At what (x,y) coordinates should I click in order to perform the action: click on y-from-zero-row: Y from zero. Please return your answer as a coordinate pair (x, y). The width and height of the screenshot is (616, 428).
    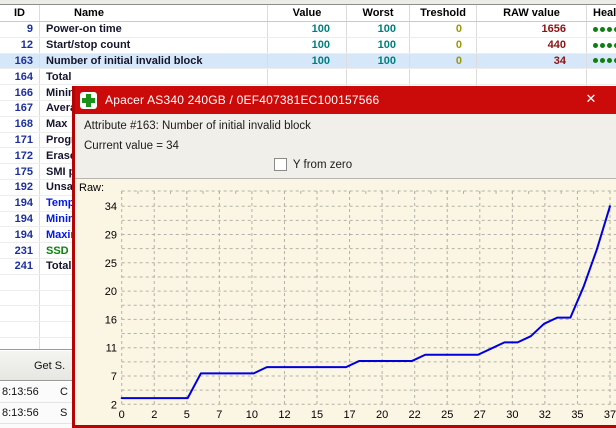
    Looking at the image, I should click on (313, 164).